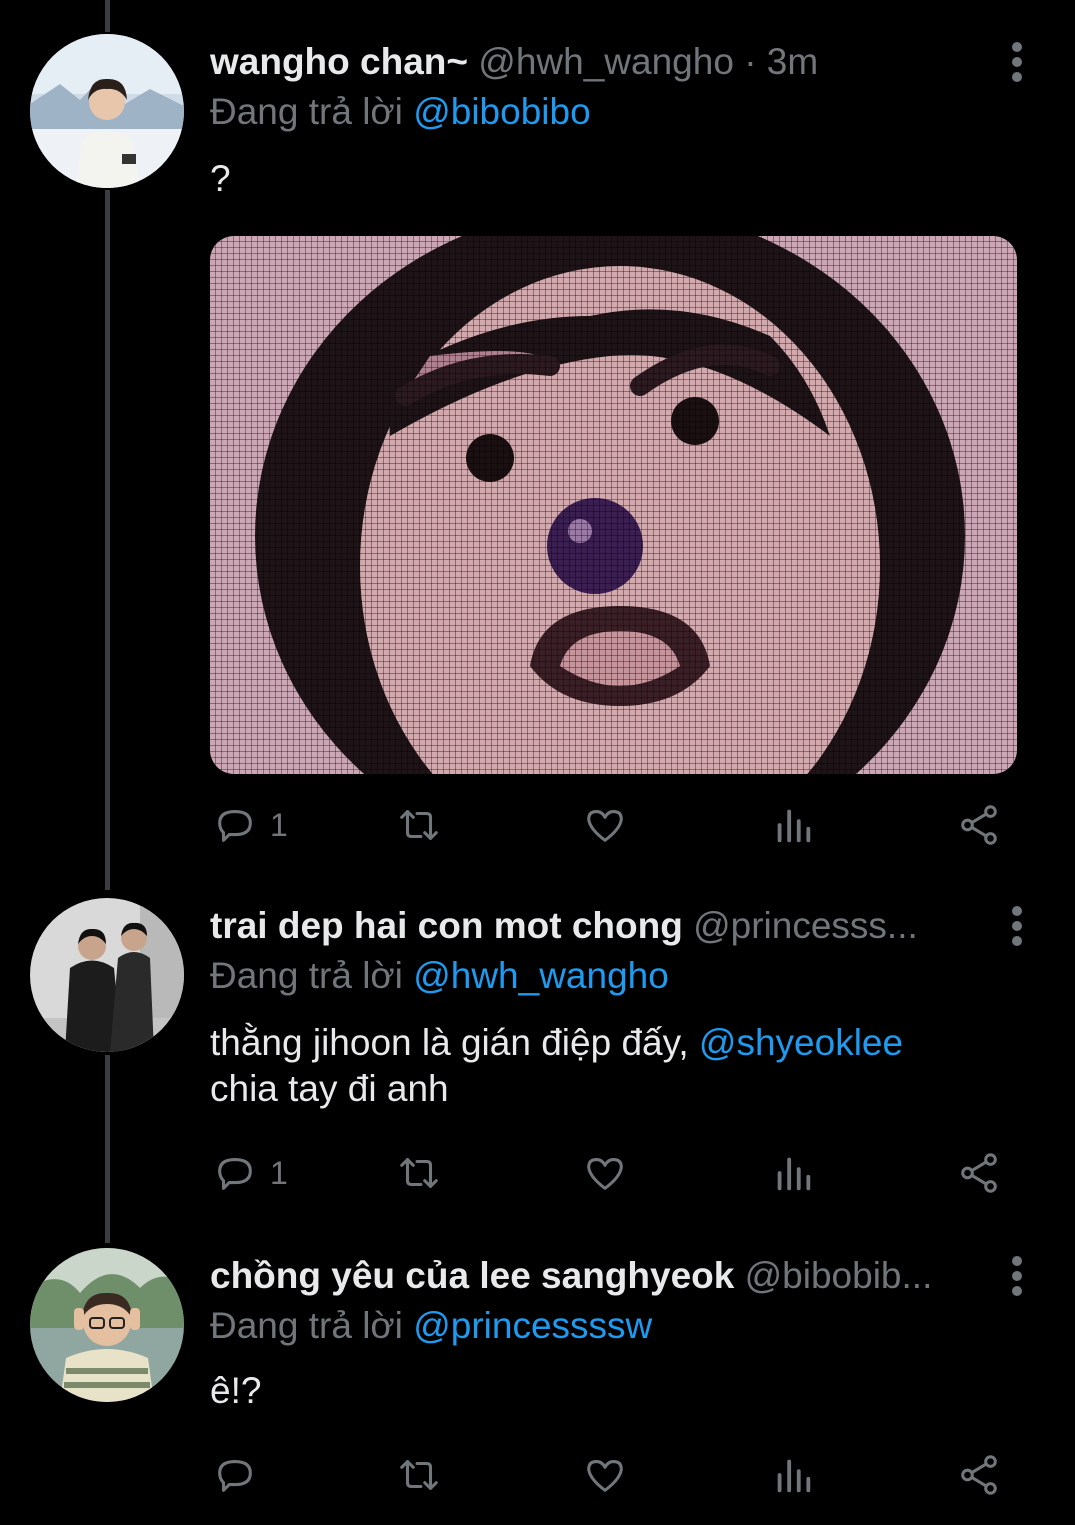  I want to click on tweet-text: ?, so click(220, 178).